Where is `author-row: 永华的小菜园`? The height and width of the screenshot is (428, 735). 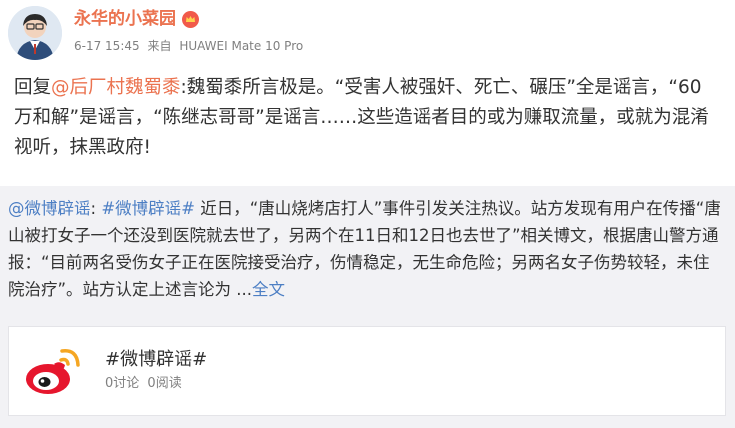 author-row: 永华的小菜园 is located at coordinates (136, 19).